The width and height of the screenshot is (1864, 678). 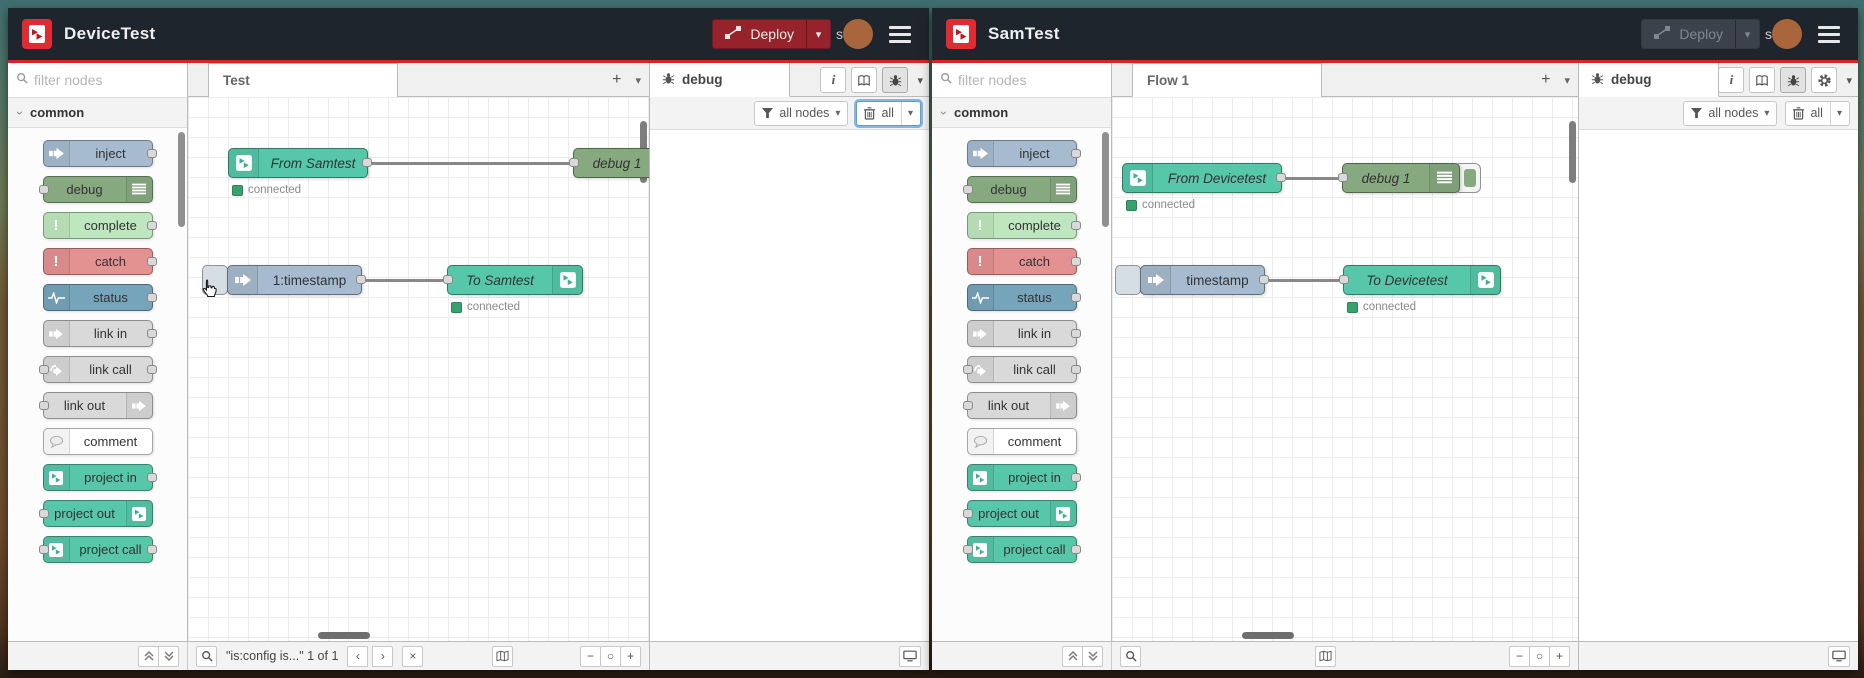 I want to click on flow-tab-flow1: Flow 1, so click(x=1227, y=80).